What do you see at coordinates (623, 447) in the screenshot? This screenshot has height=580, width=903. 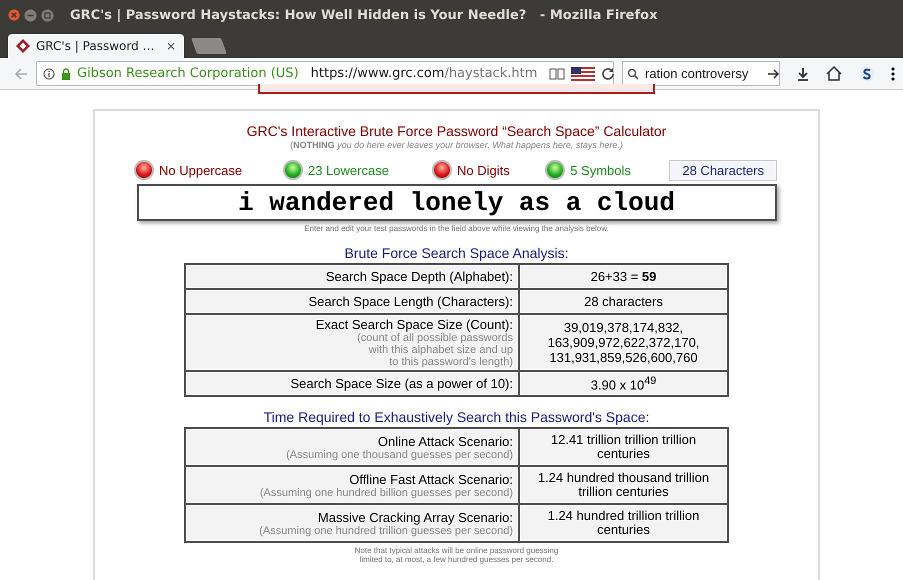 I see `table-cell: 12.41 trillion trillion trillion centuries` at bounding box center [623, 447].